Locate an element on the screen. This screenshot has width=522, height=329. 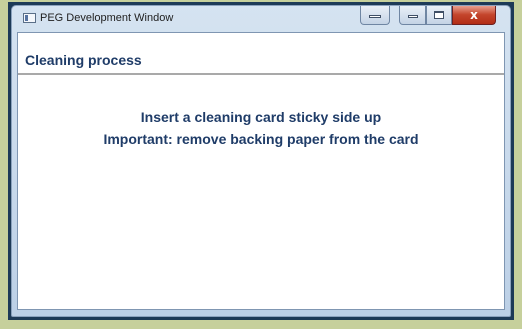
close-button: x is located at coordinates (474, 15).